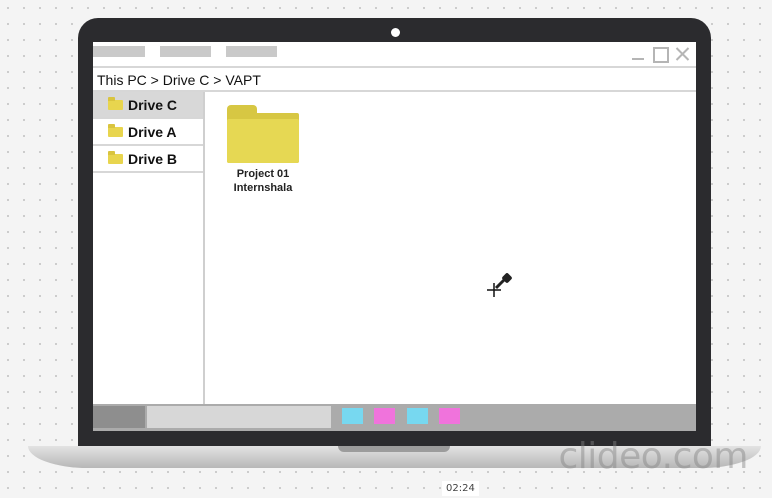  Describe the element at coordinates (394, 79) in the screenshot. I see `breadcrumb: This PC > Drive C > VAPT` at that location.